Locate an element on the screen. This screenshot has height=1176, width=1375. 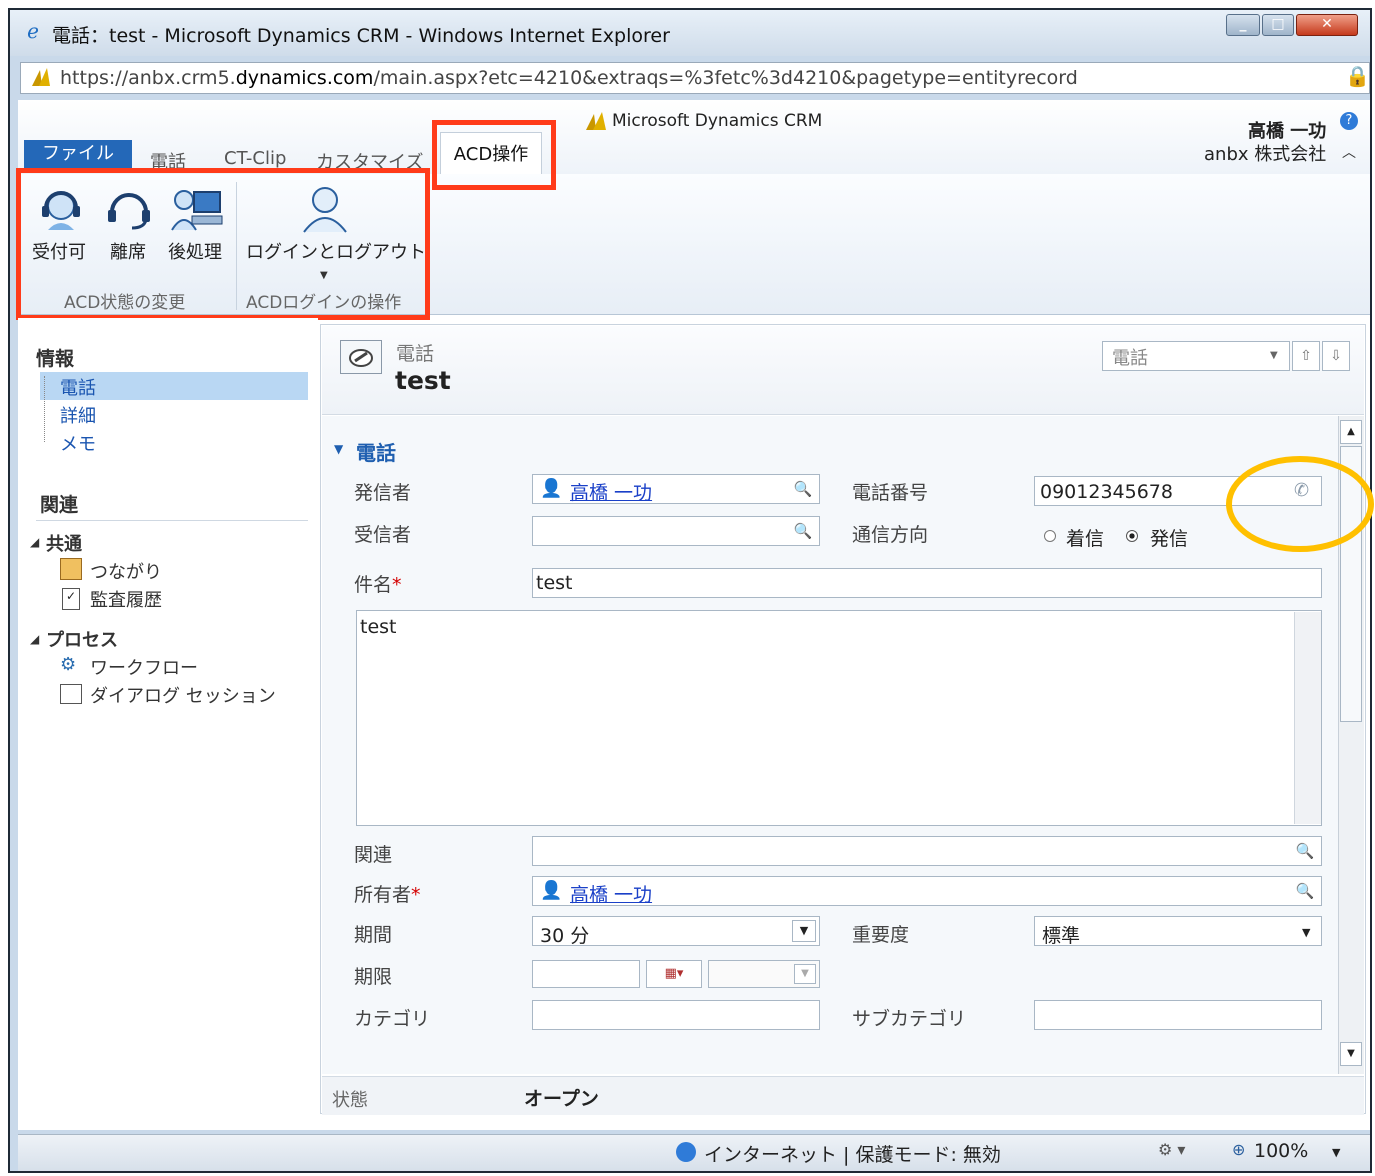
maximize-button: □ is located at coordinates (1278, 25).